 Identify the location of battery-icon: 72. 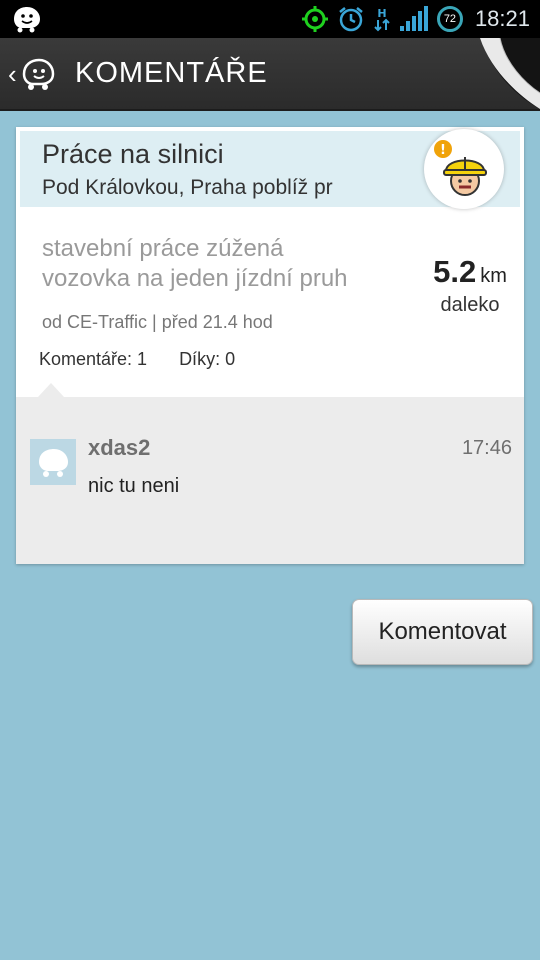
(449, 19).